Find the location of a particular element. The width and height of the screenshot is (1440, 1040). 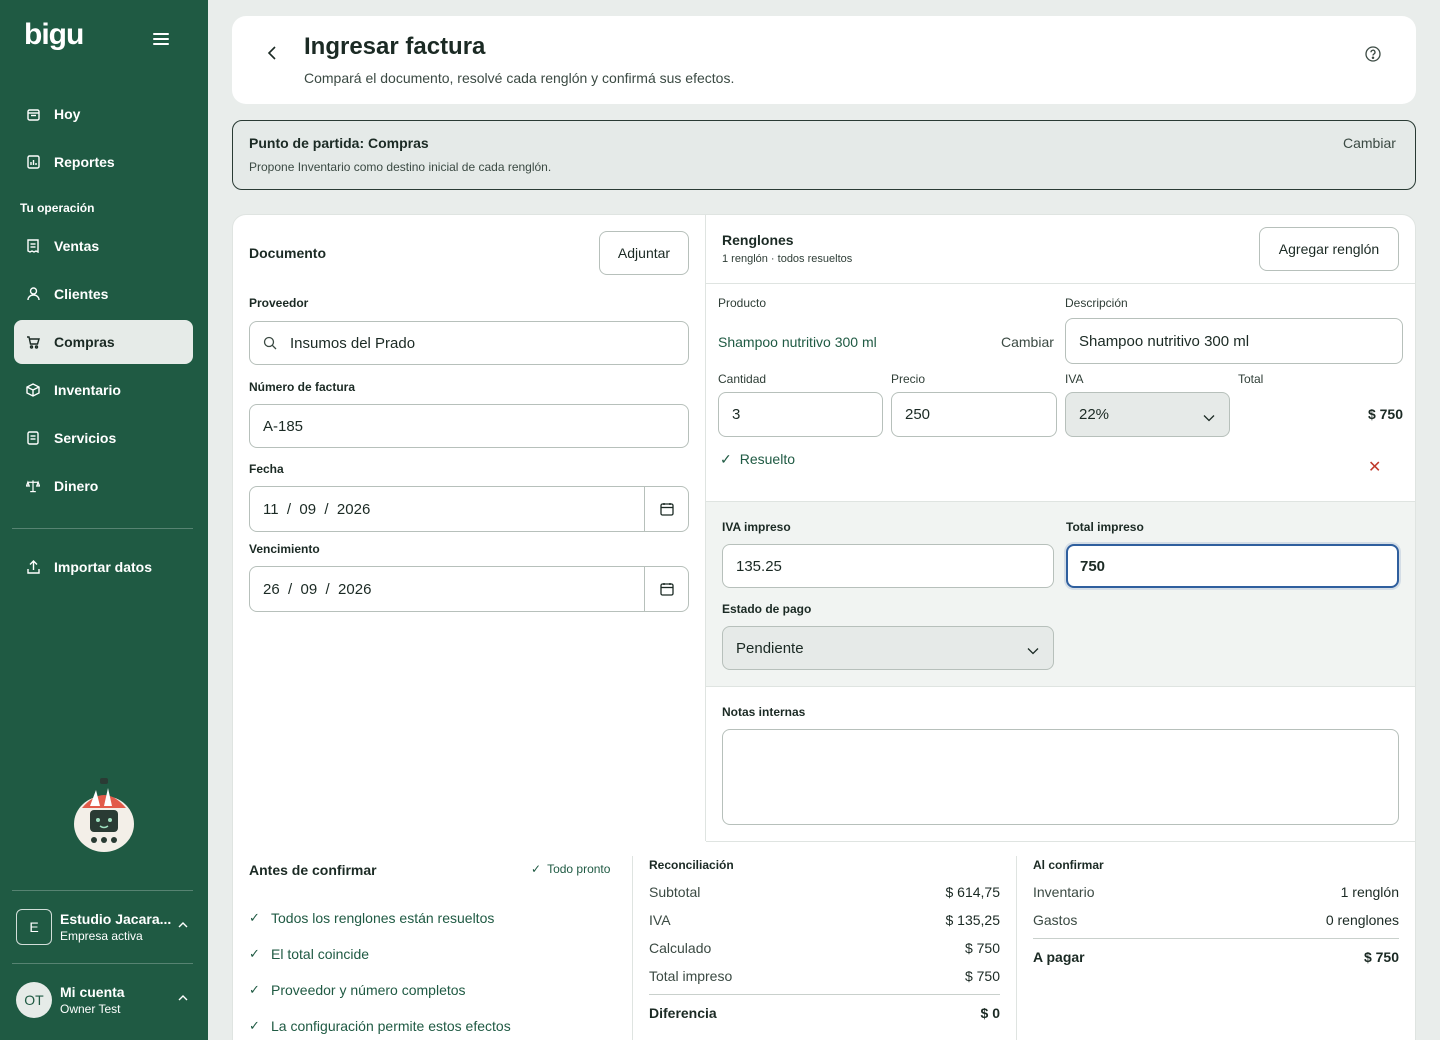

price-input: 250 is located at coordinates (974, 414).